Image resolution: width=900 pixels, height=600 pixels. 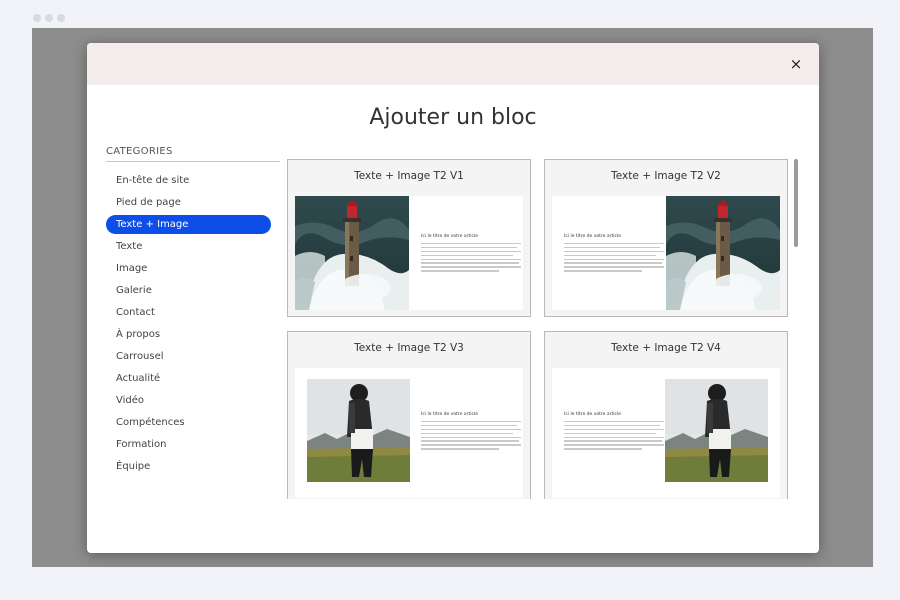 What do you see at coordinates (188, 268) in the screenshot?
I see `category-item: Image` at bounding box center [188, 268].